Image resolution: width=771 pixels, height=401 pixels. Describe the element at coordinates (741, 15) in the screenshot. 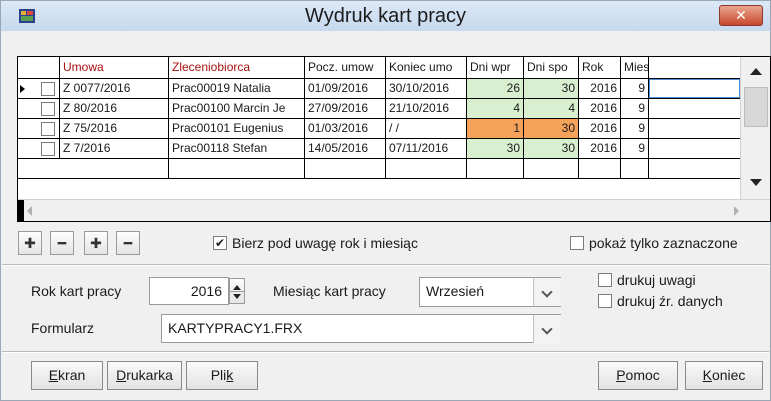

I see `close-button: ✕` at that location.